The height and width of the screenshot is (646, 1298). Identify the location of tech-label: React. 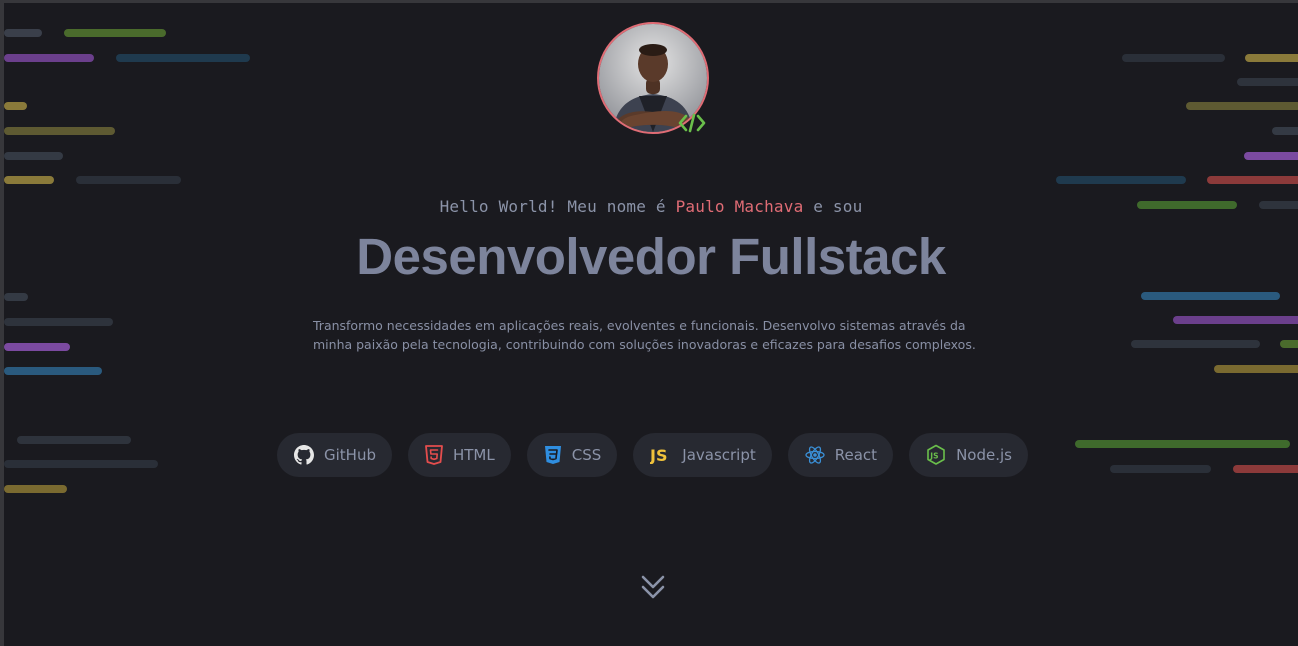
(856, 455).